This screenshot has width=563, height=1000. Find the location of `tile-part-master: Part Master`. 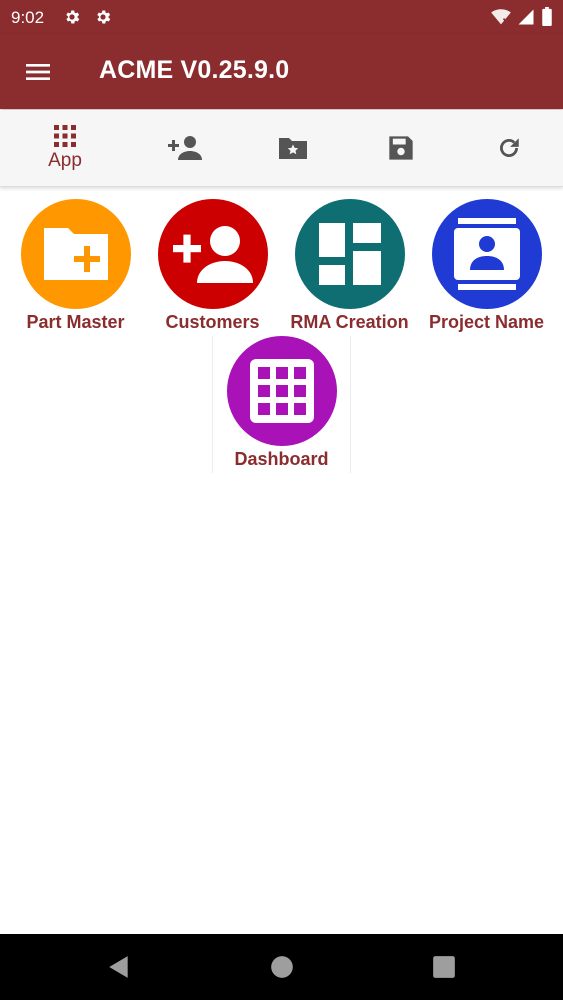

tile-part-master: Part Master is located at coordinates (75, 267).